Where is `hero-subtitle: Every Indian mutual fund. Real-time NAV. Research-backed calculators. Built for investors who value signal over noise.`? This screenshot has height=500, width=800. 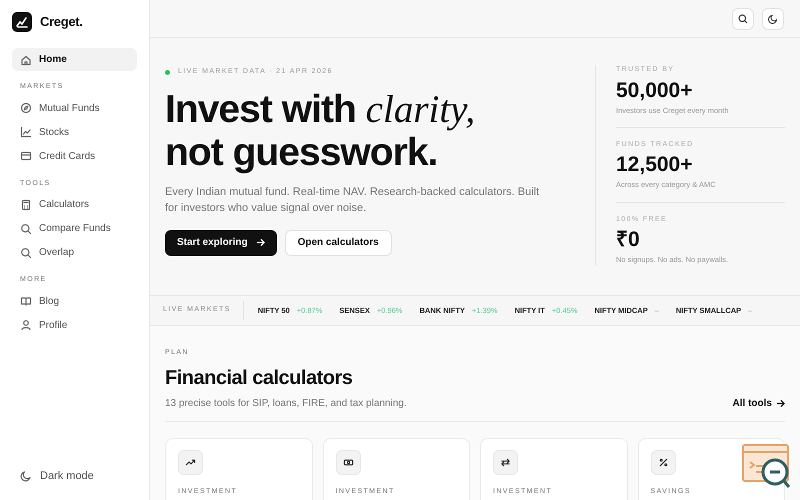 hero-subtitle: Every Indian mutual fund. Real-time NAV. Research-backed calculators. Built for investors who value signal over noise. is located at coordinates (352, 200).